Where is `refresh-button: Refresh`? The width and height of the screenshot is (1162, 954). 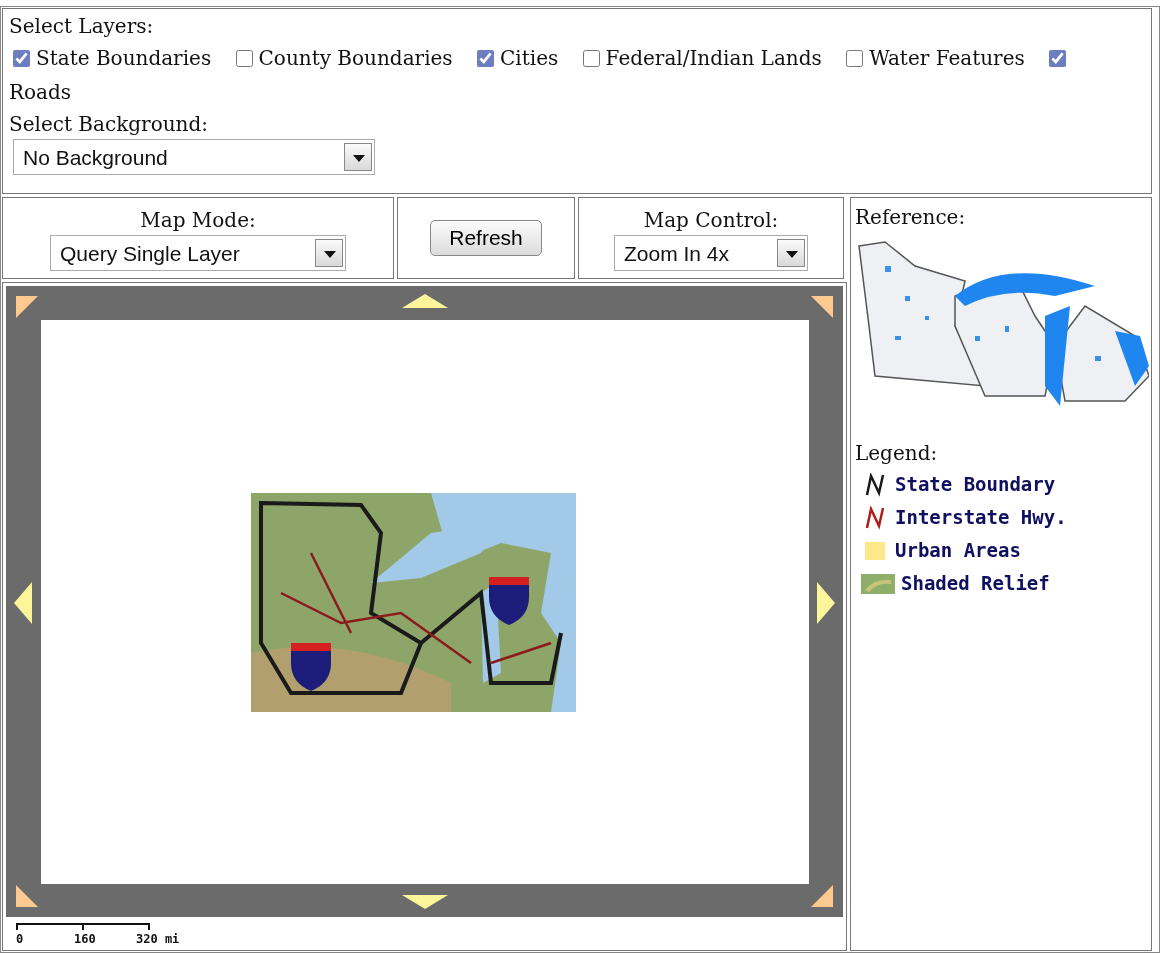
refresh-button: Refresh is located at coordinates (486, 238).